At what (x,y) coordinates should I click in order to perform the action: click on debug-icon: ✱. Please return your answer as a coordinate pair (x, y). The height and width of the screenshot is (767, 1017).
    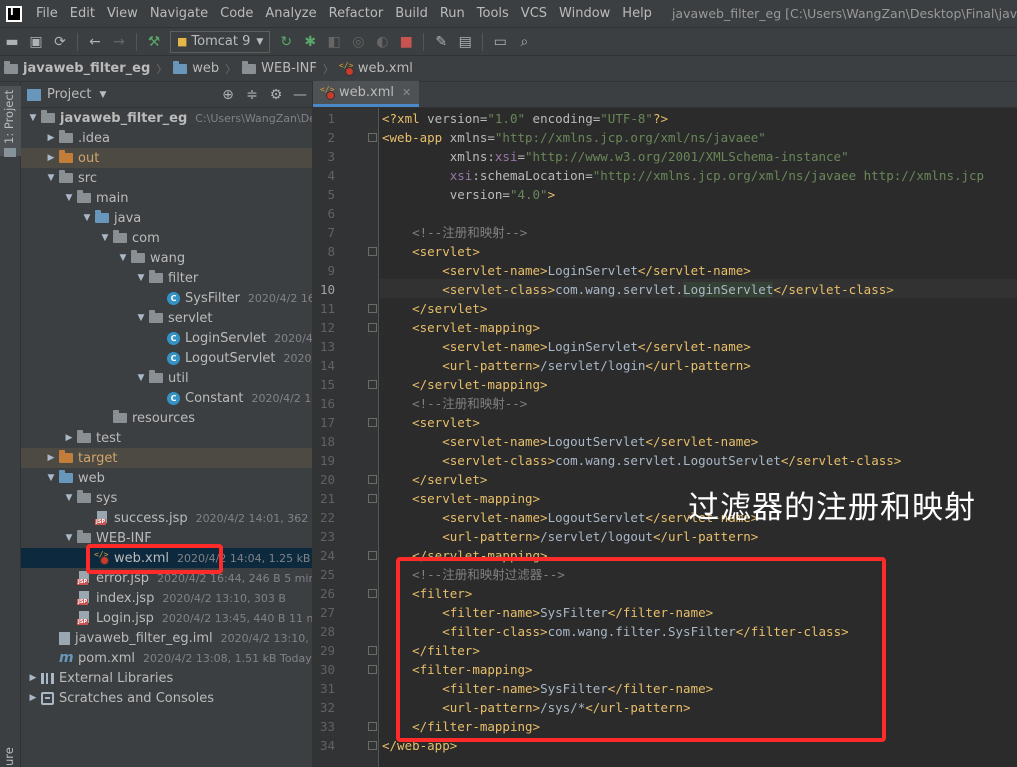
    Looking at the image, I should click on (310, 42).